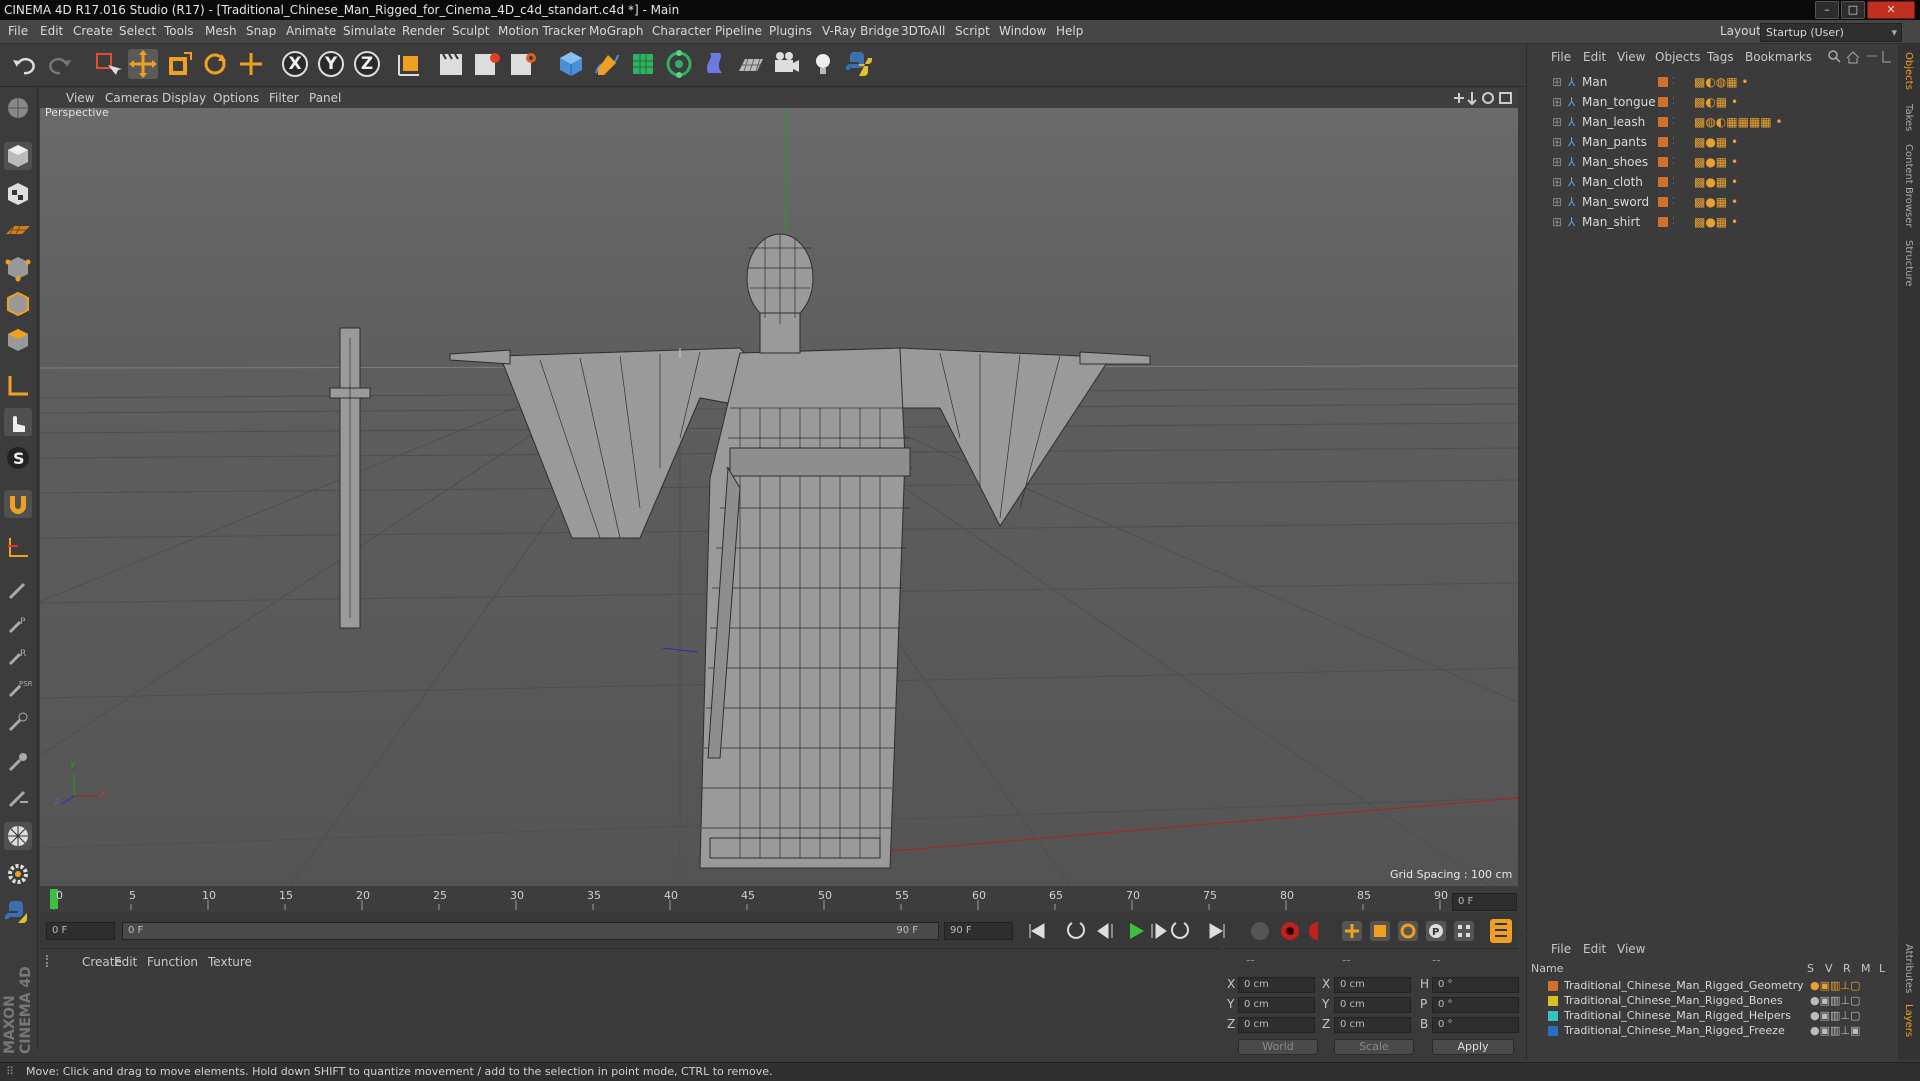 The height and width of the screenshot is (1081, 1920). Describe the element at coordinates (1810, 968) in the screenshot. I see `layer-header-solo: S` at that location.